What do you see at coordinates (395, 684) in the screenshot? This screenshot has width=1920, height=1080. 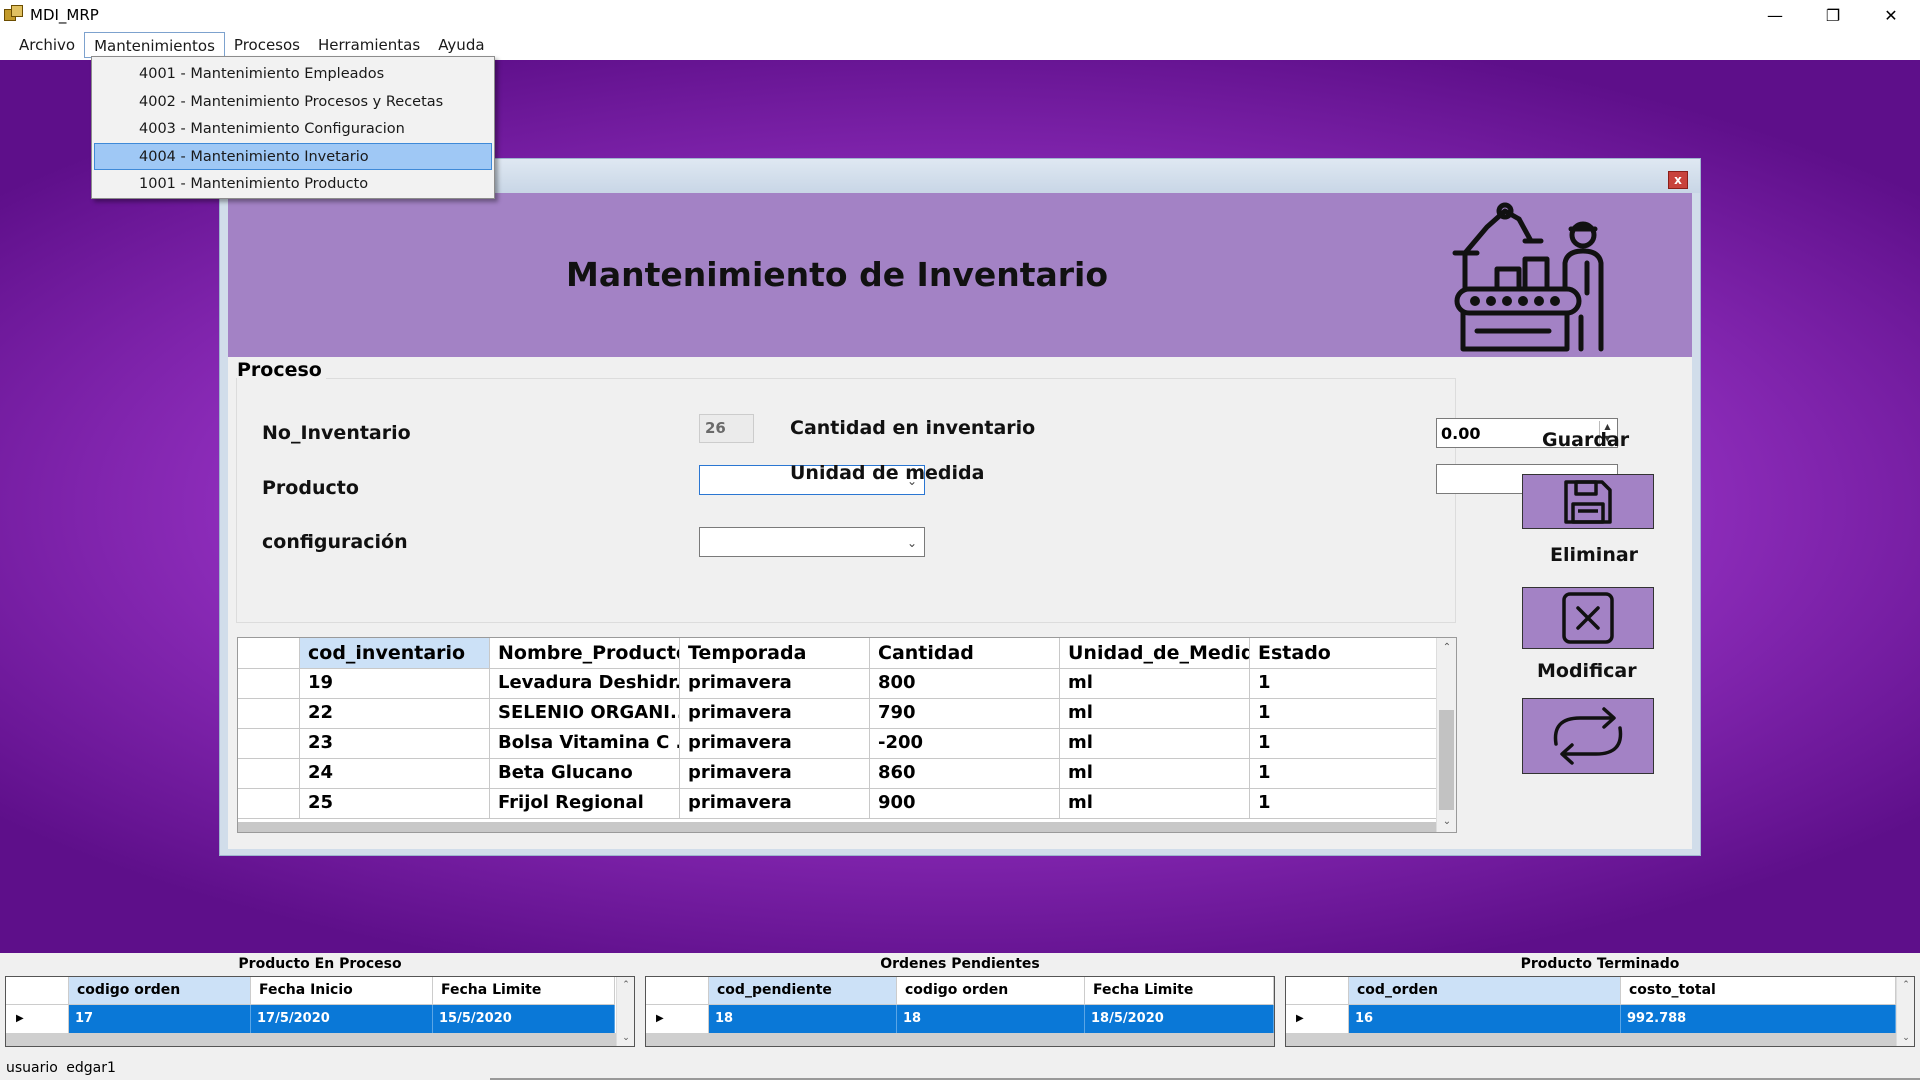 I see `cell: 19` at bounding box center [395, 684].